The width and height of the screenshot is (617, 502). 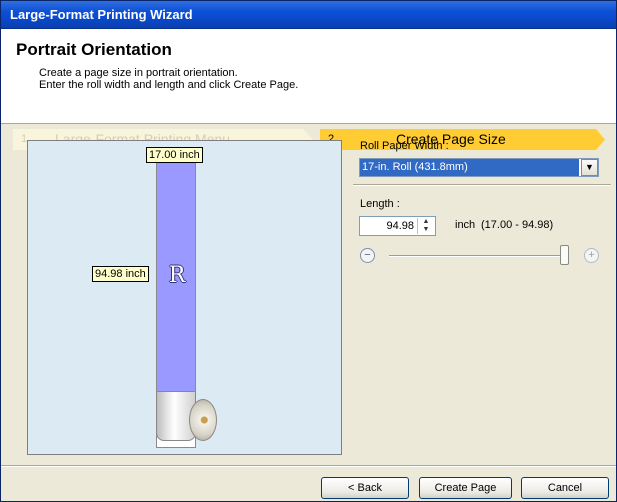 I want to click on length-input: 94.98 ▲ ▼, so click(x=397, y=226).